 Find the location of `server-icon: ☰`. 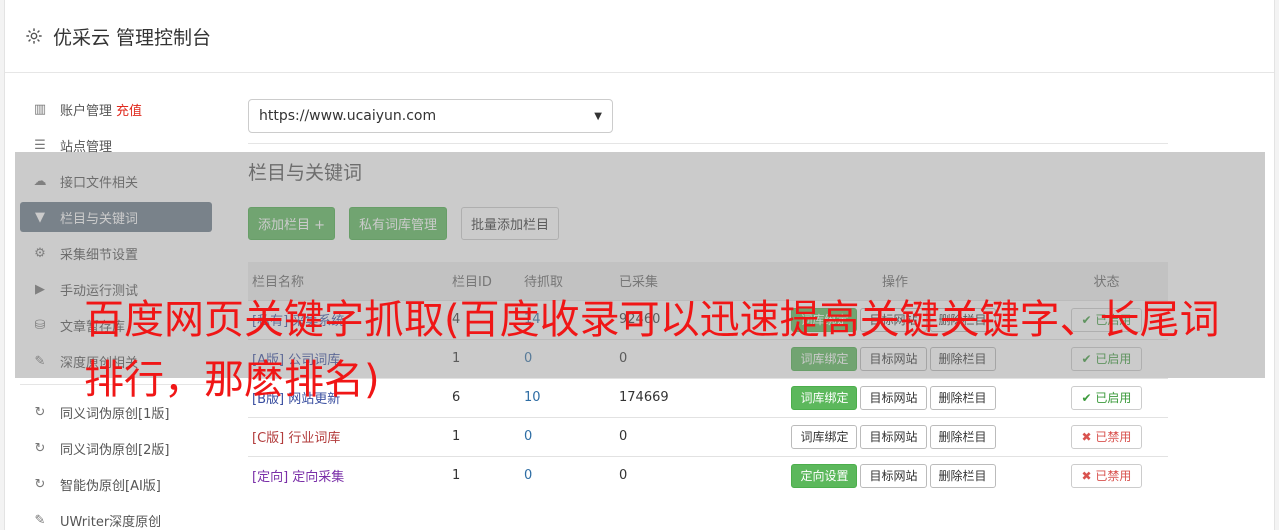

server-icon: ☰ is located at coordinates (40, 145).